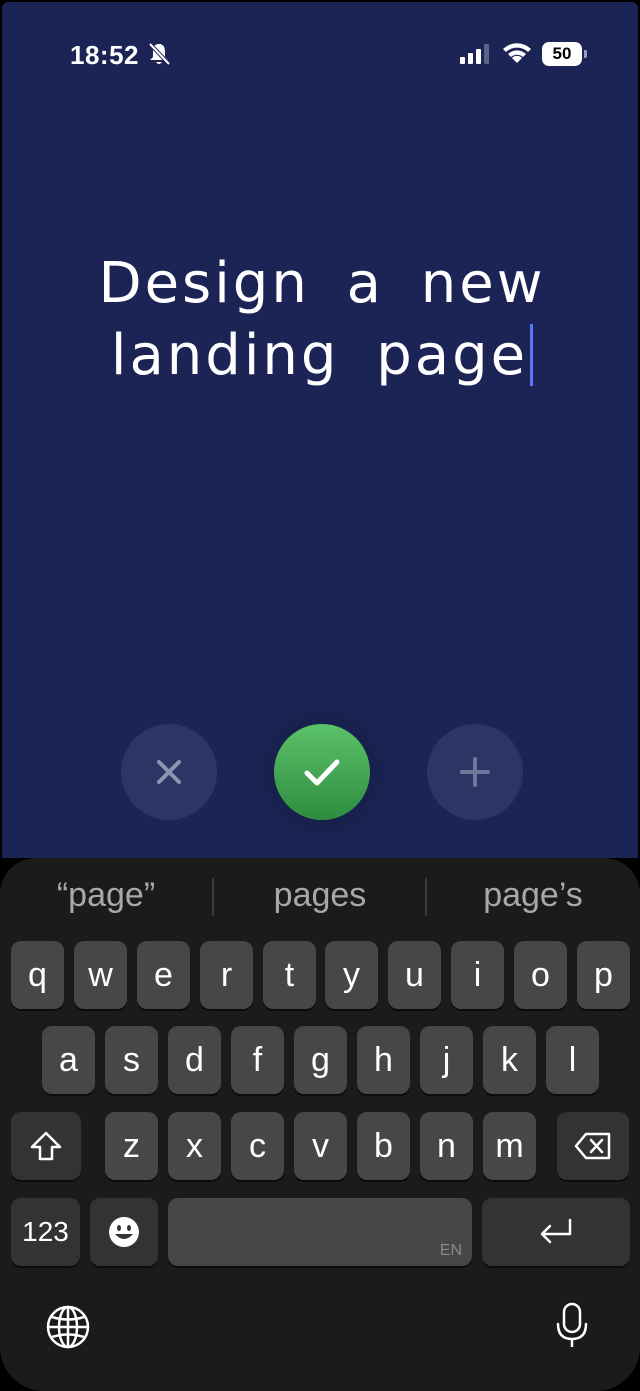  What do you see at coordinates (351, 975) in the screenshot?
I see `key-y: y` at bounding box center [351, 975].